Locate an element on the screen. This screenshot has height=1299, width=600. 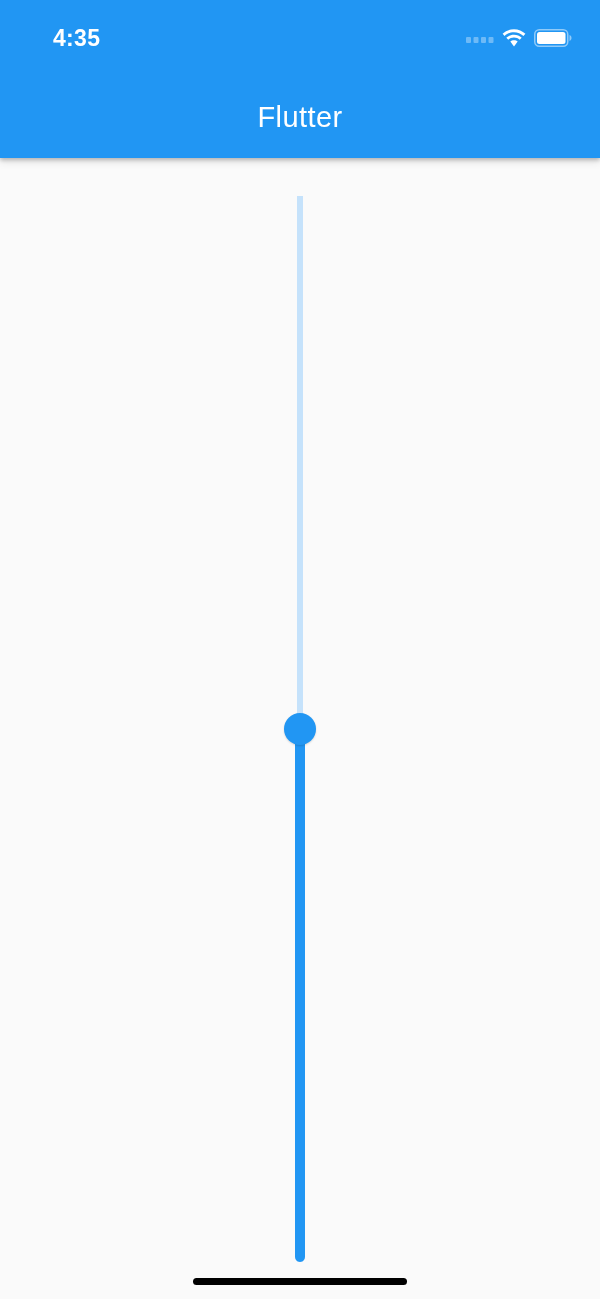
signal-icon is located at coordinates (480, 40).